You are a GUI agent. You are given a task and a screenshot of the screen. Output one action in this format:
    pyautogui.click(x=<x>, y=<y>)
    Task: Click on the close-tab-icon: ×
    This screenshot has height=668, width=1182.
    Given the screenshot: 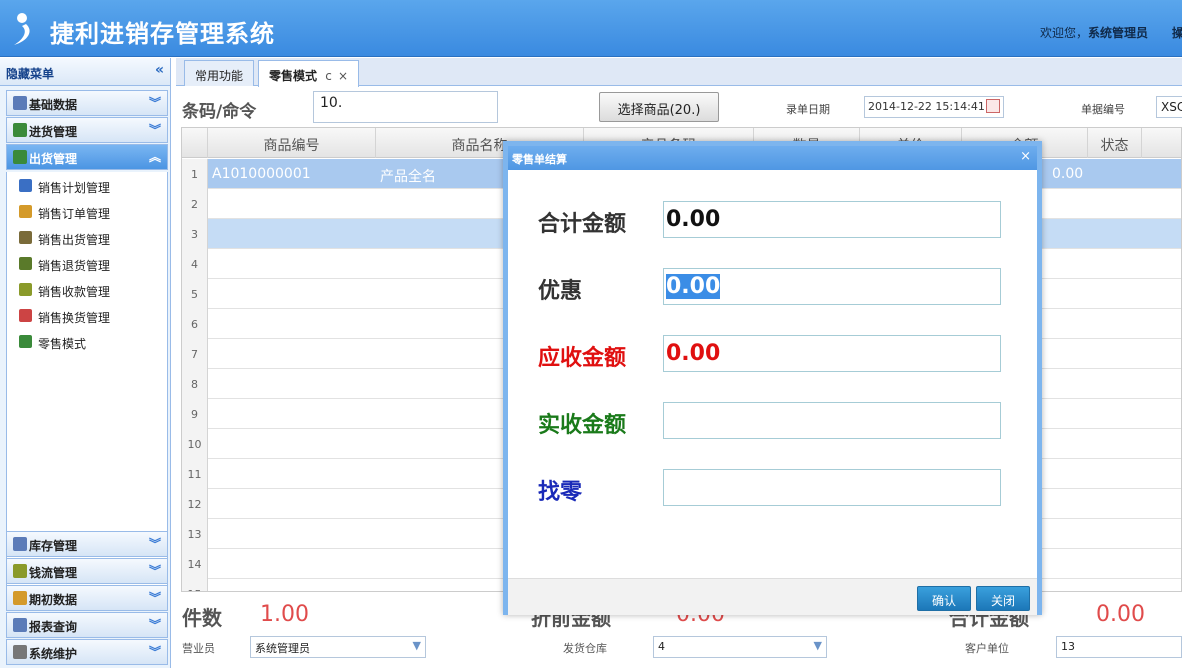 What is the action you would take?
    pyautogui.click(x=343, y=76)
    